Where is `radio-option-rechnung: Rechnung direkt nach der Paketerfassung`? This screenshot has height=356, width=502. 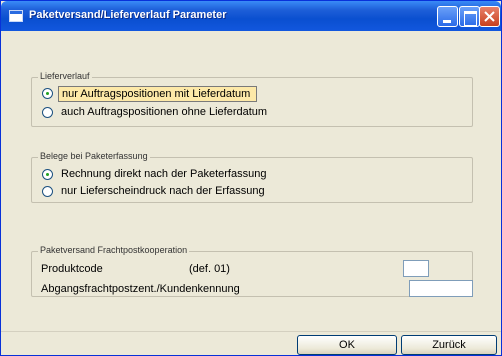 radio-option-rechnung: Rechnung direkt nach der Paketerfassung is located at coordinates (252, 175).